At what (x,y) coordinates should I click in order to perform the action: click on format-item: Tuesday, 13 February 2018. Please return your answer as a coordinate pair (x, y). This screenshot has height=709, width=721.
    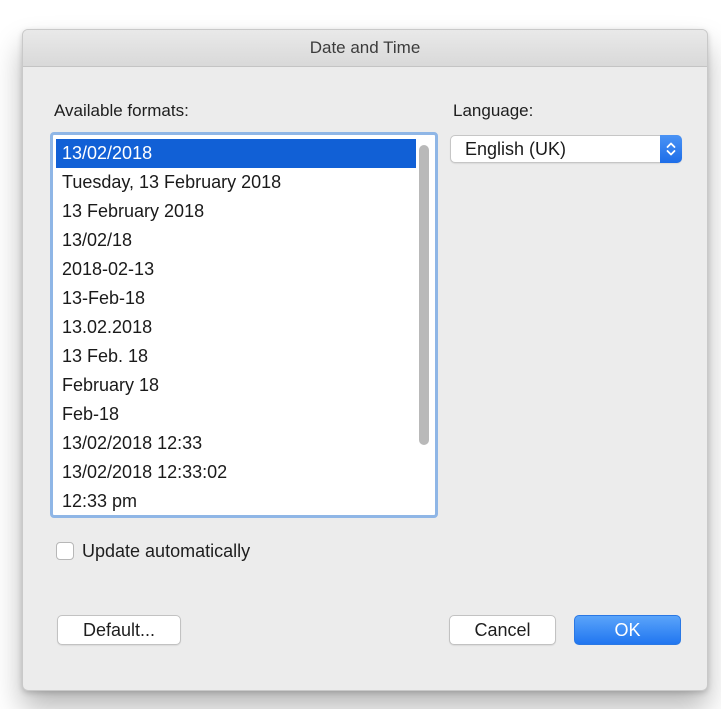
    Looking at the image, I should click on (236, 182).